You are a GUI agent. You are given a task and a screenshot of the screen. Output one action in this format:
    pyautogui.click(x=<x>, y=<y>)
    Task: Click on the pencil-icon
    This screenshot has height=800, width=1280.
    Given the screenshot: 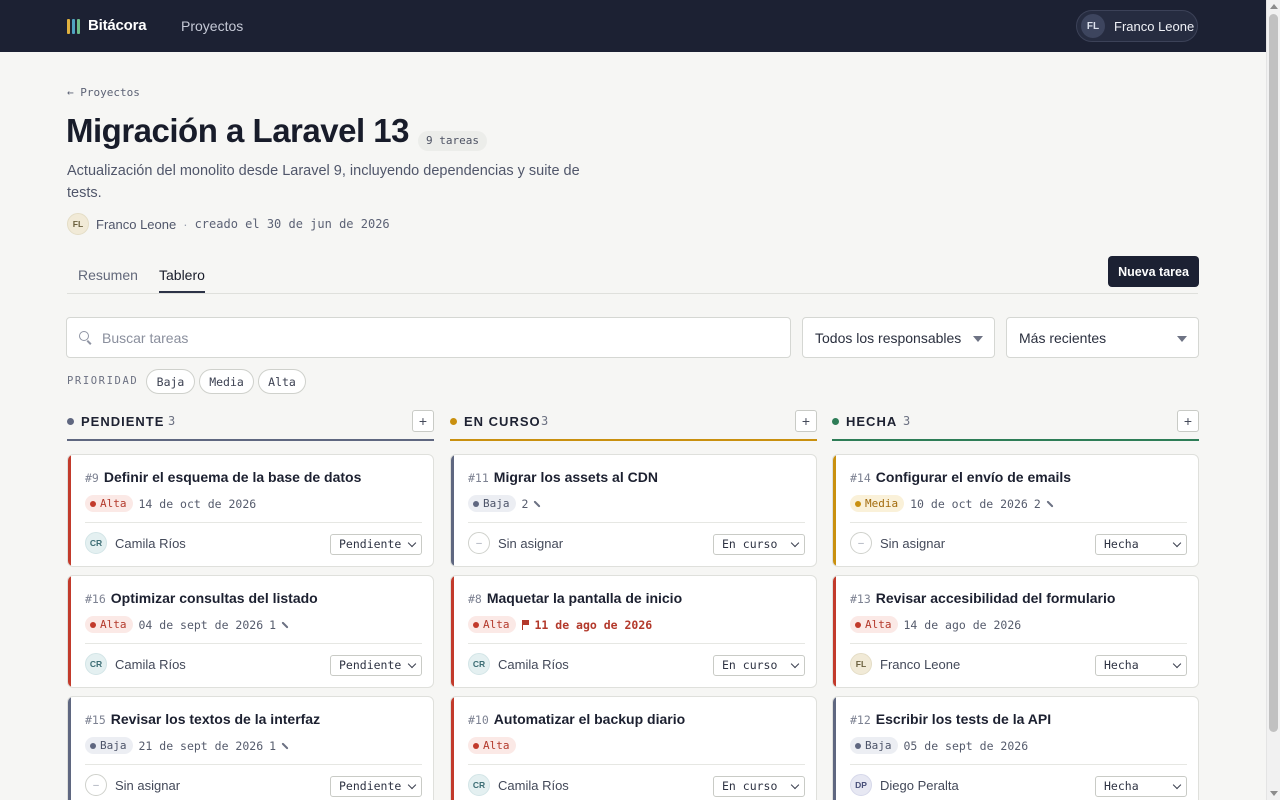 What is the action you would take?
    pyautogui.click(x=1050, y=503)
    